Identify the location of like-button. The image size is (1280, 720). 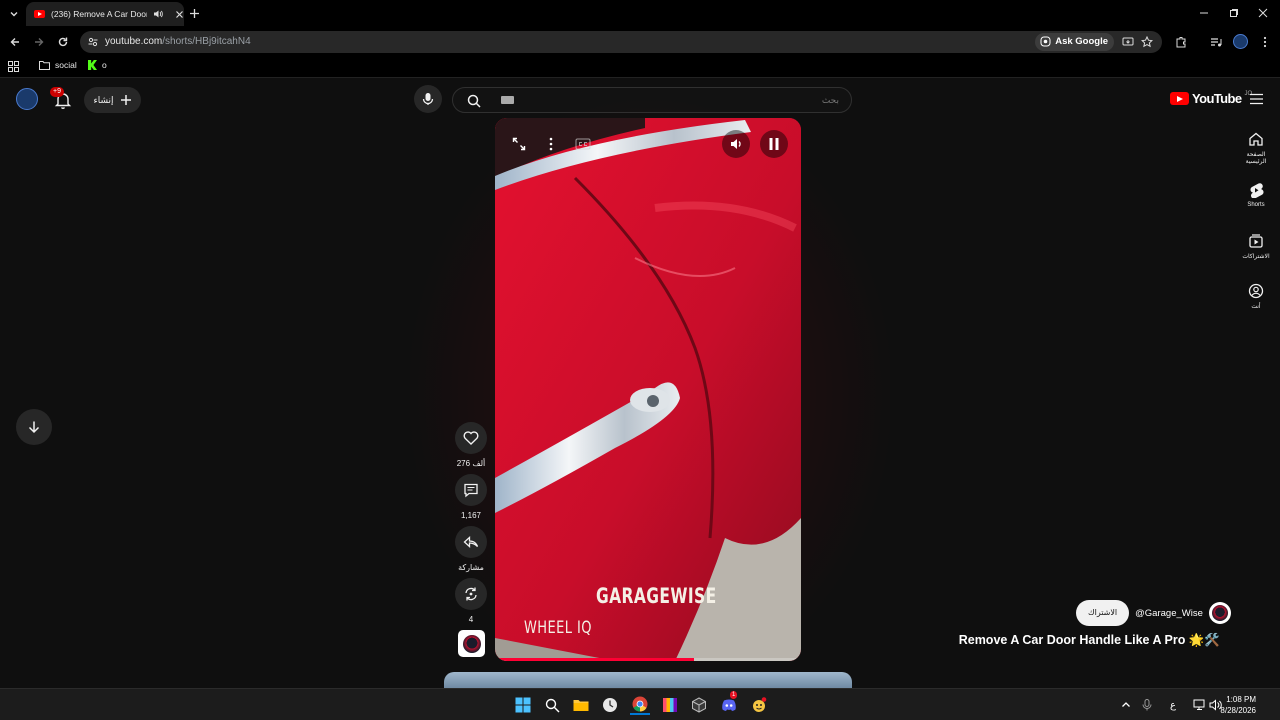
(471, 438).